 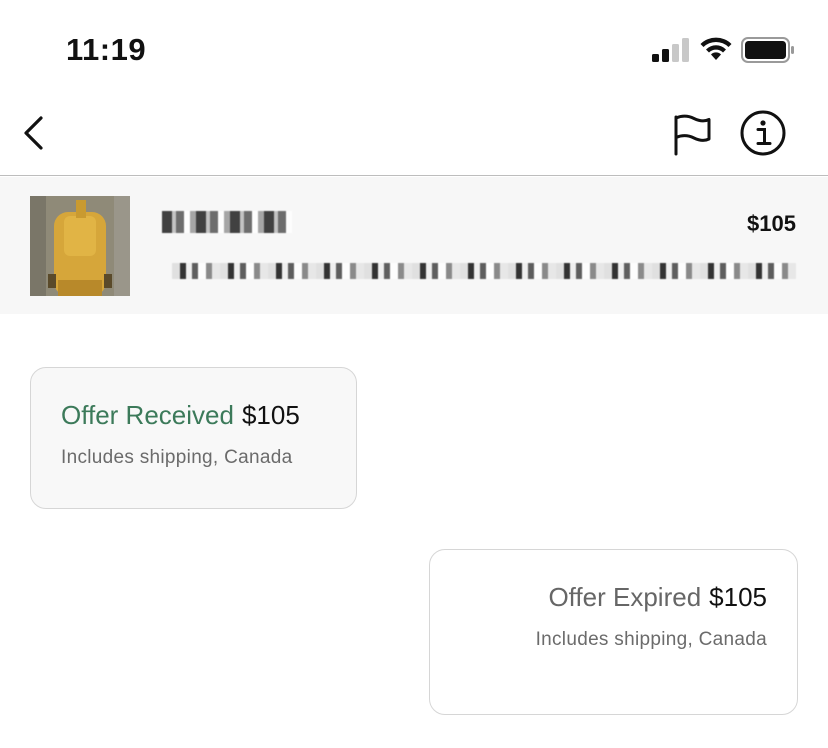 I want to click on info-icon, so click(x=763, y=133).